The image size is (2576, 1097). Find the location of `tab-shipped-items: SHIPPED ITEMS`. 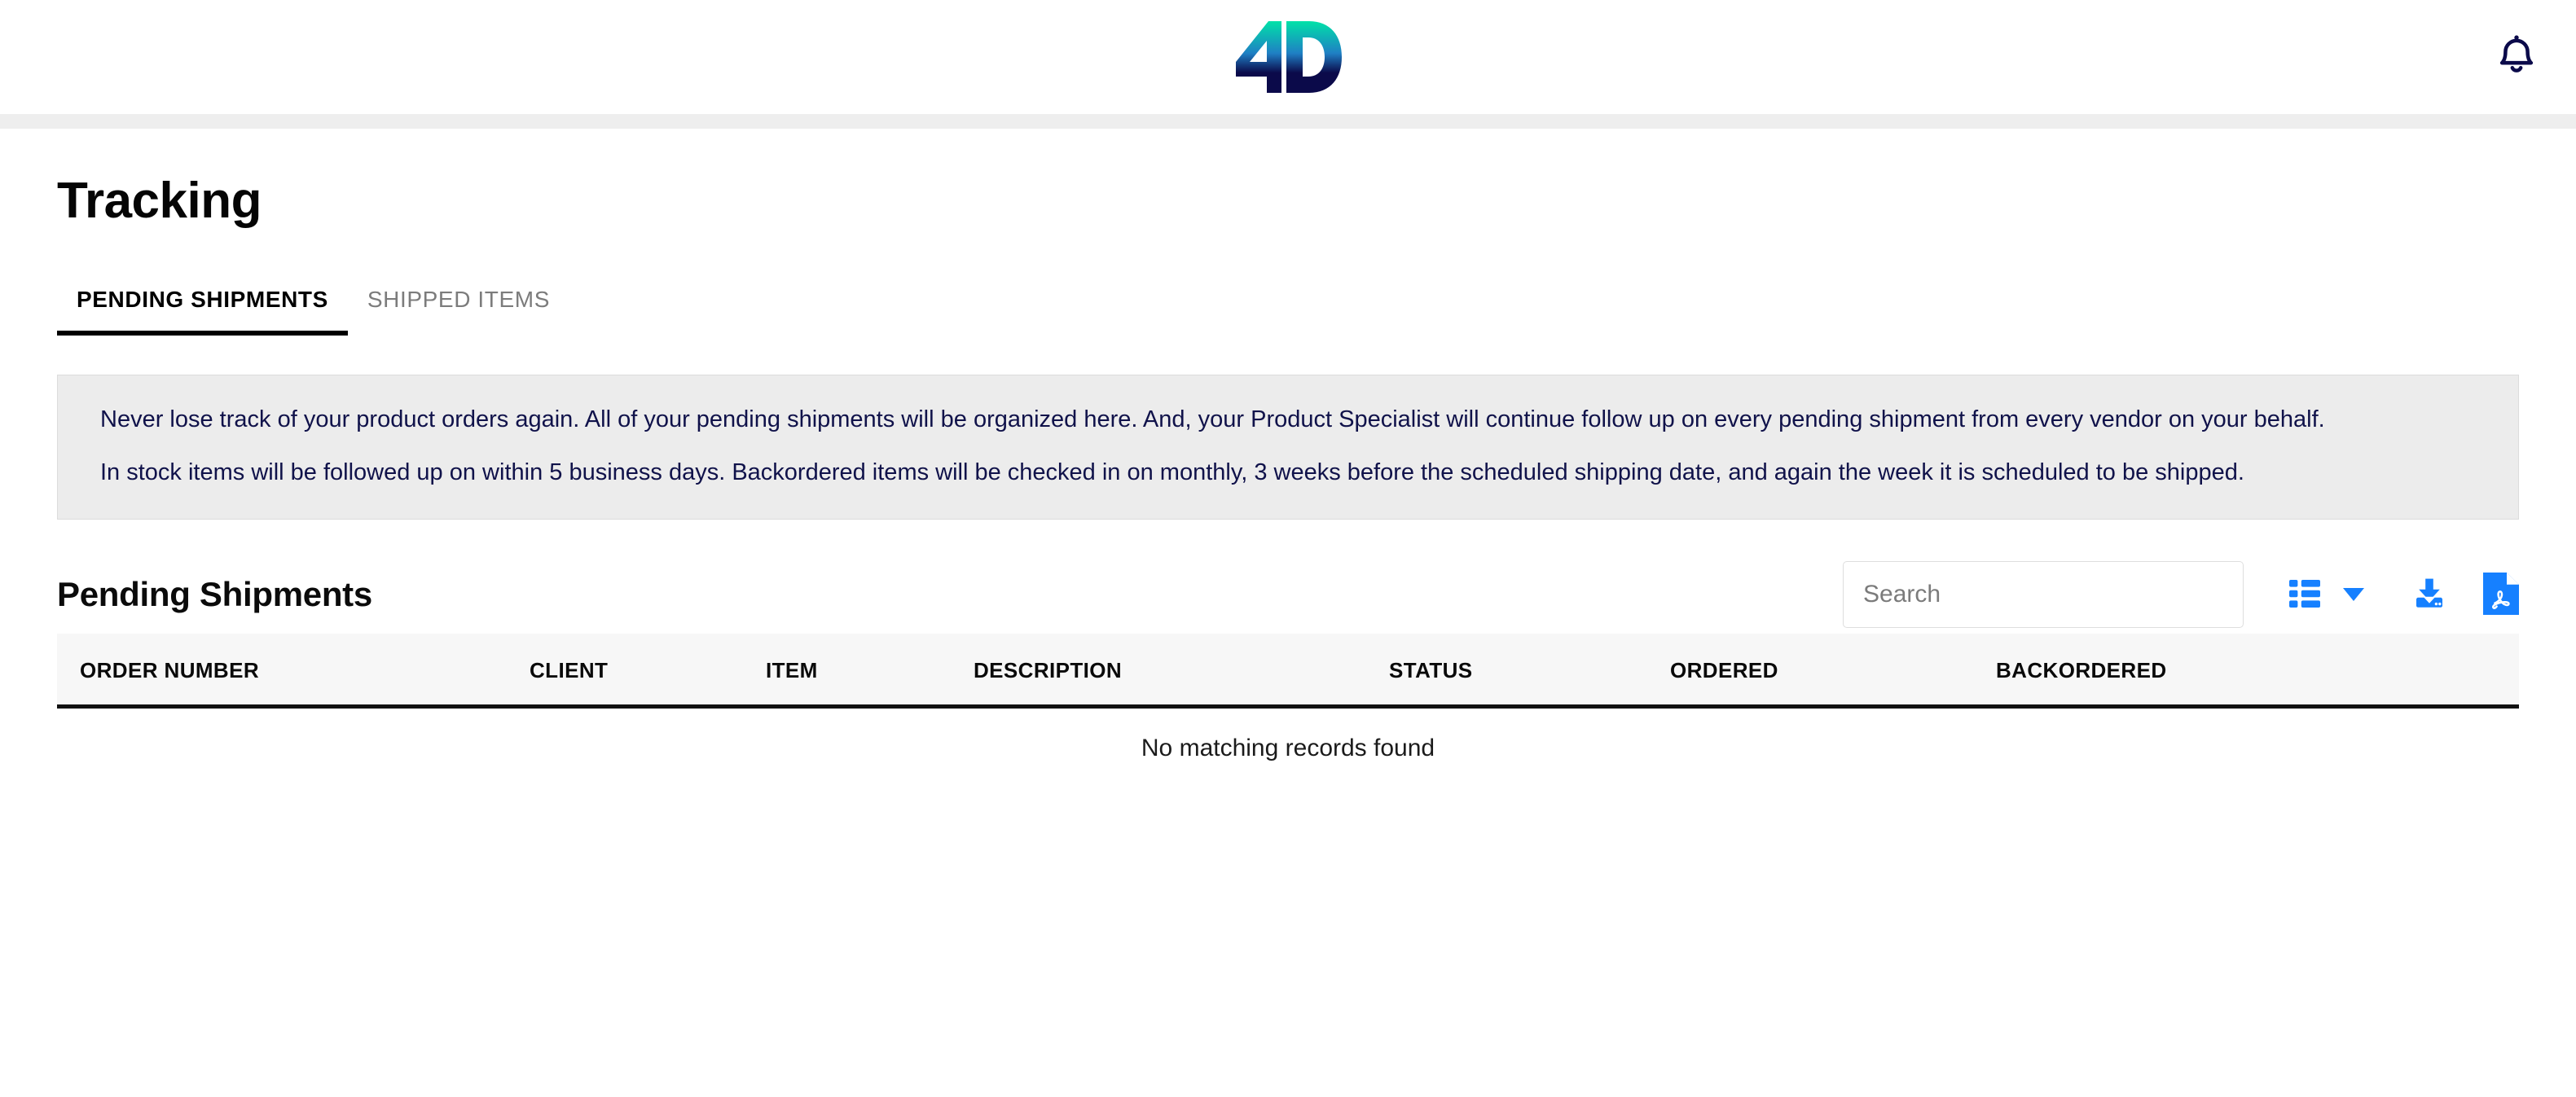

tab-shipped-items: SHIPPED ITEMS is located at coordinates (458, 312).